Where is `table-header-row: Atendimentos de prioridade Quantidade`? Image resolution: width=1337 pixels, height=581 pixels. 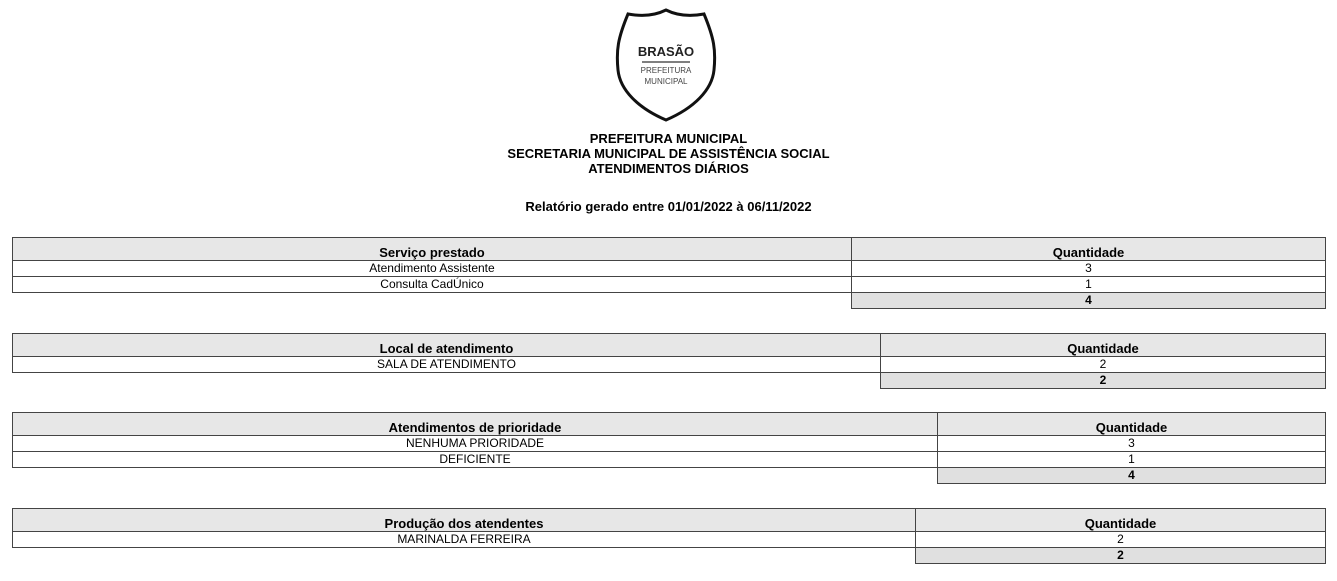 table-header-row: Atendimentos de prioridade Quantidade is located at coordinates (669, 424).